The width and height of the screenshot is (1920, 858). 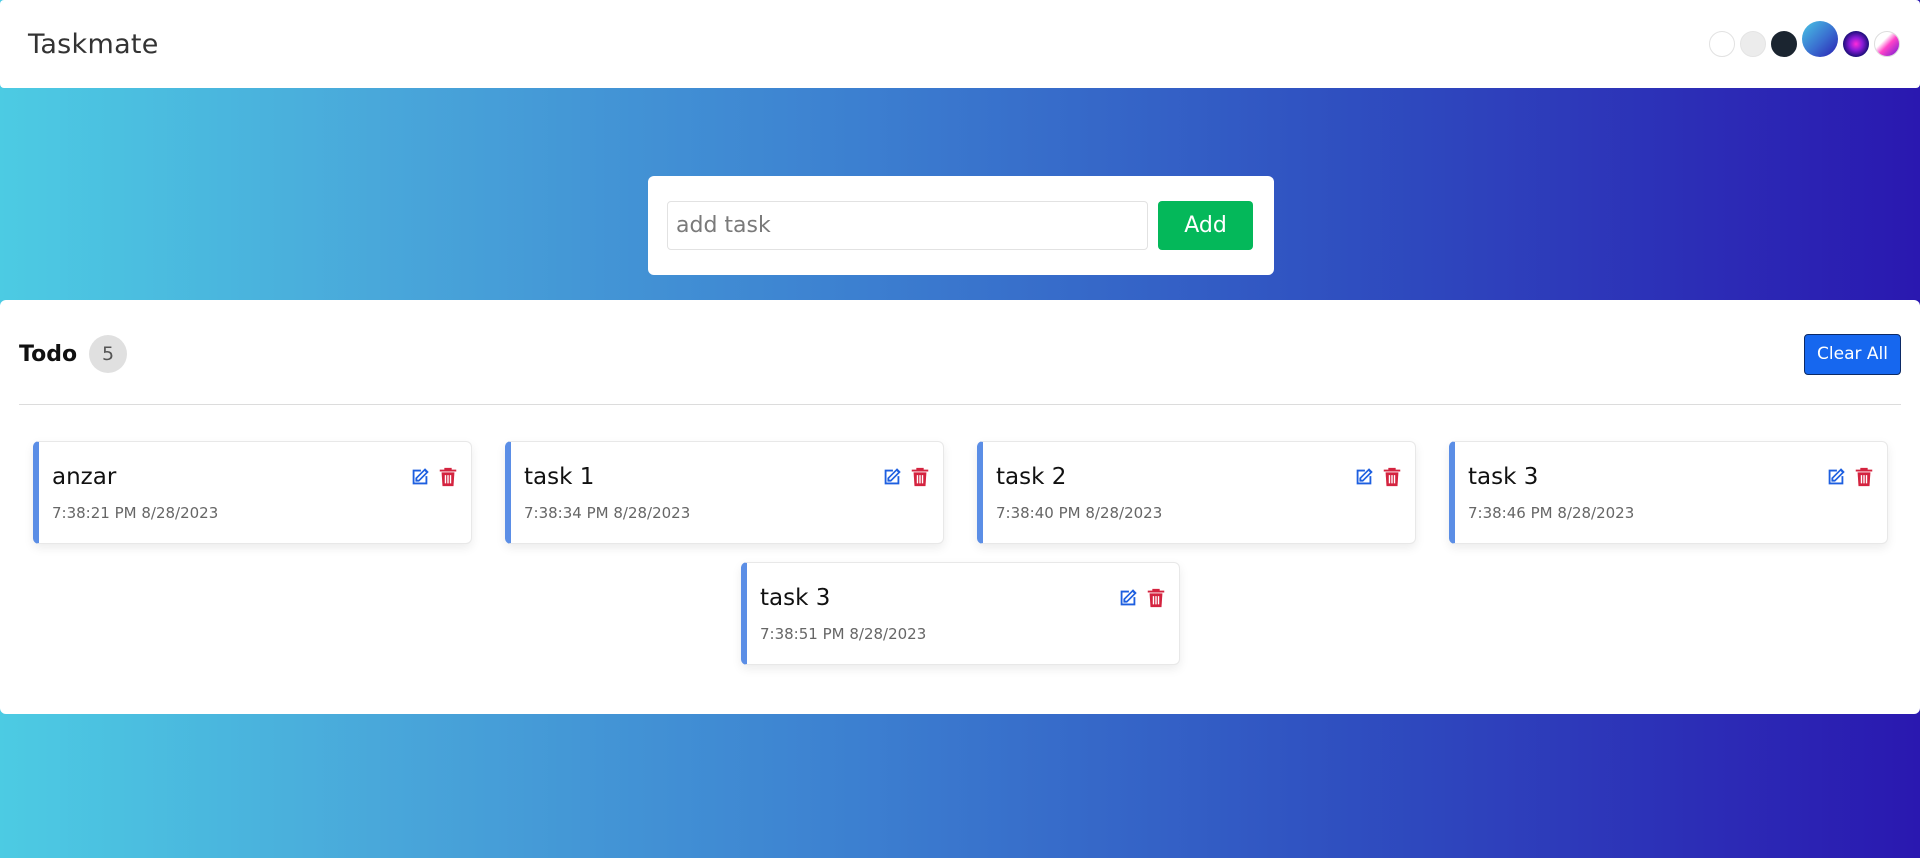 I want to click on task-card: task 3 7:38:51 PM 8/28/2023, so click(x=960, y=613).